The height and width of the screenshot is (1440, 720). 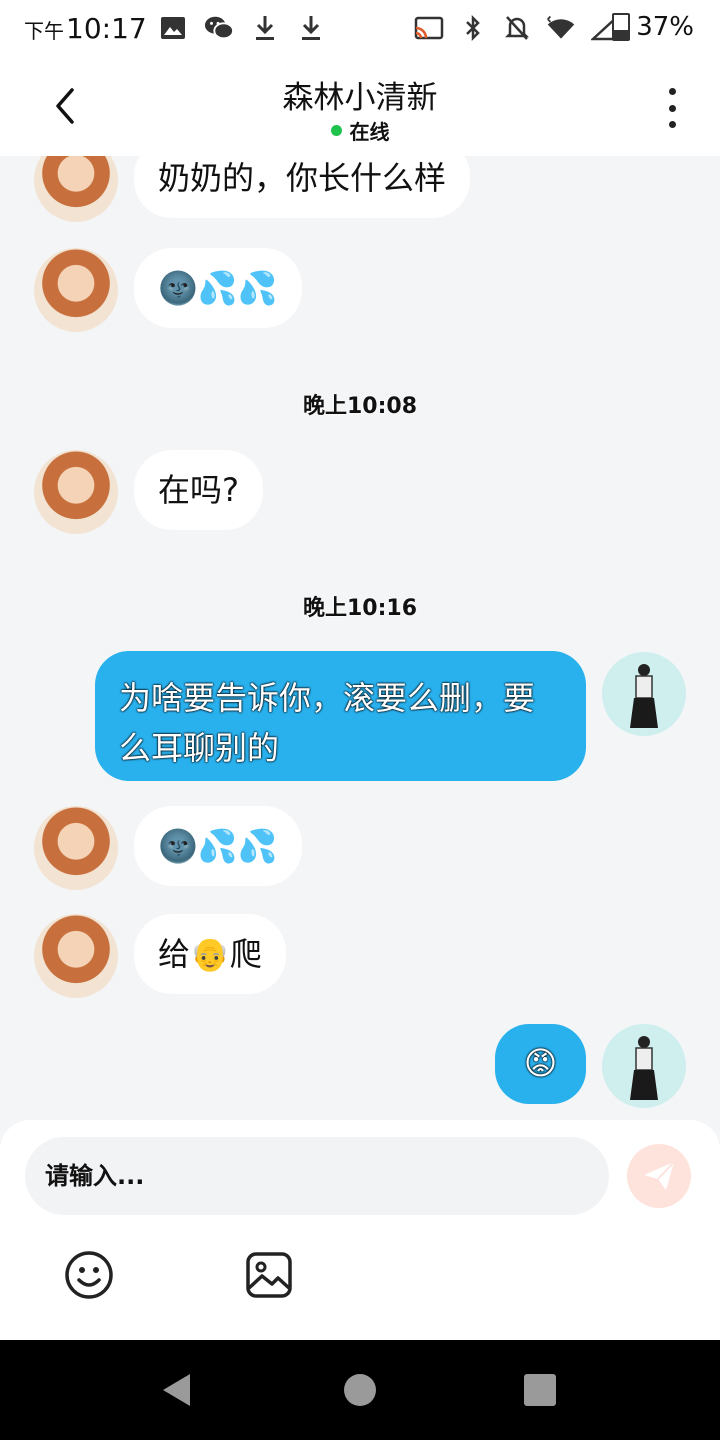 I want to click on triangle-back-icon, so click(x=176, y=1390).